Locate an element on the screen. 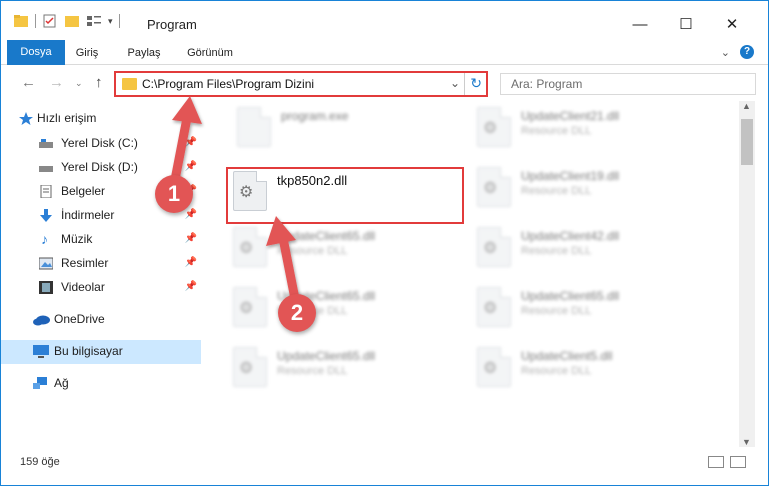 The image size is (769, 486). scroll-up-icon: ▲ is located at coordinates (746, 106).